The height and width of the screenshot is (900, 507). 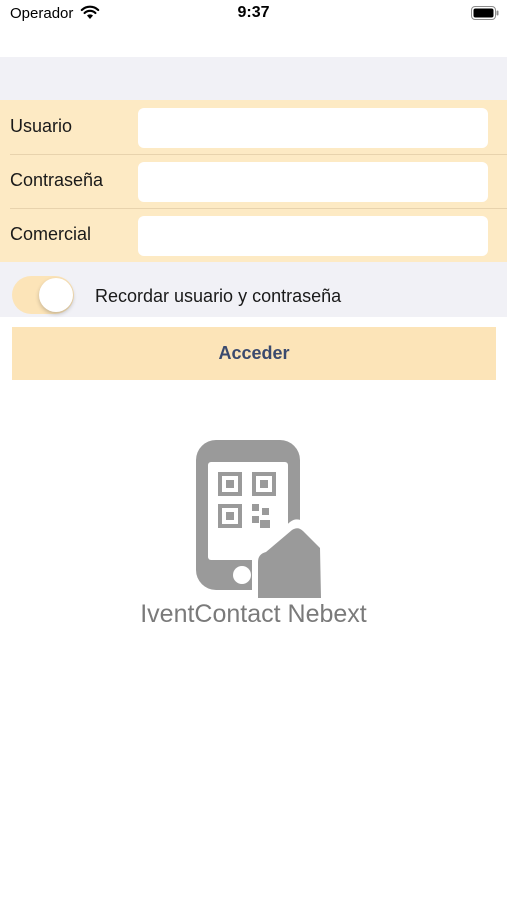 I want to click on password-input, so click(x=313, y=182).